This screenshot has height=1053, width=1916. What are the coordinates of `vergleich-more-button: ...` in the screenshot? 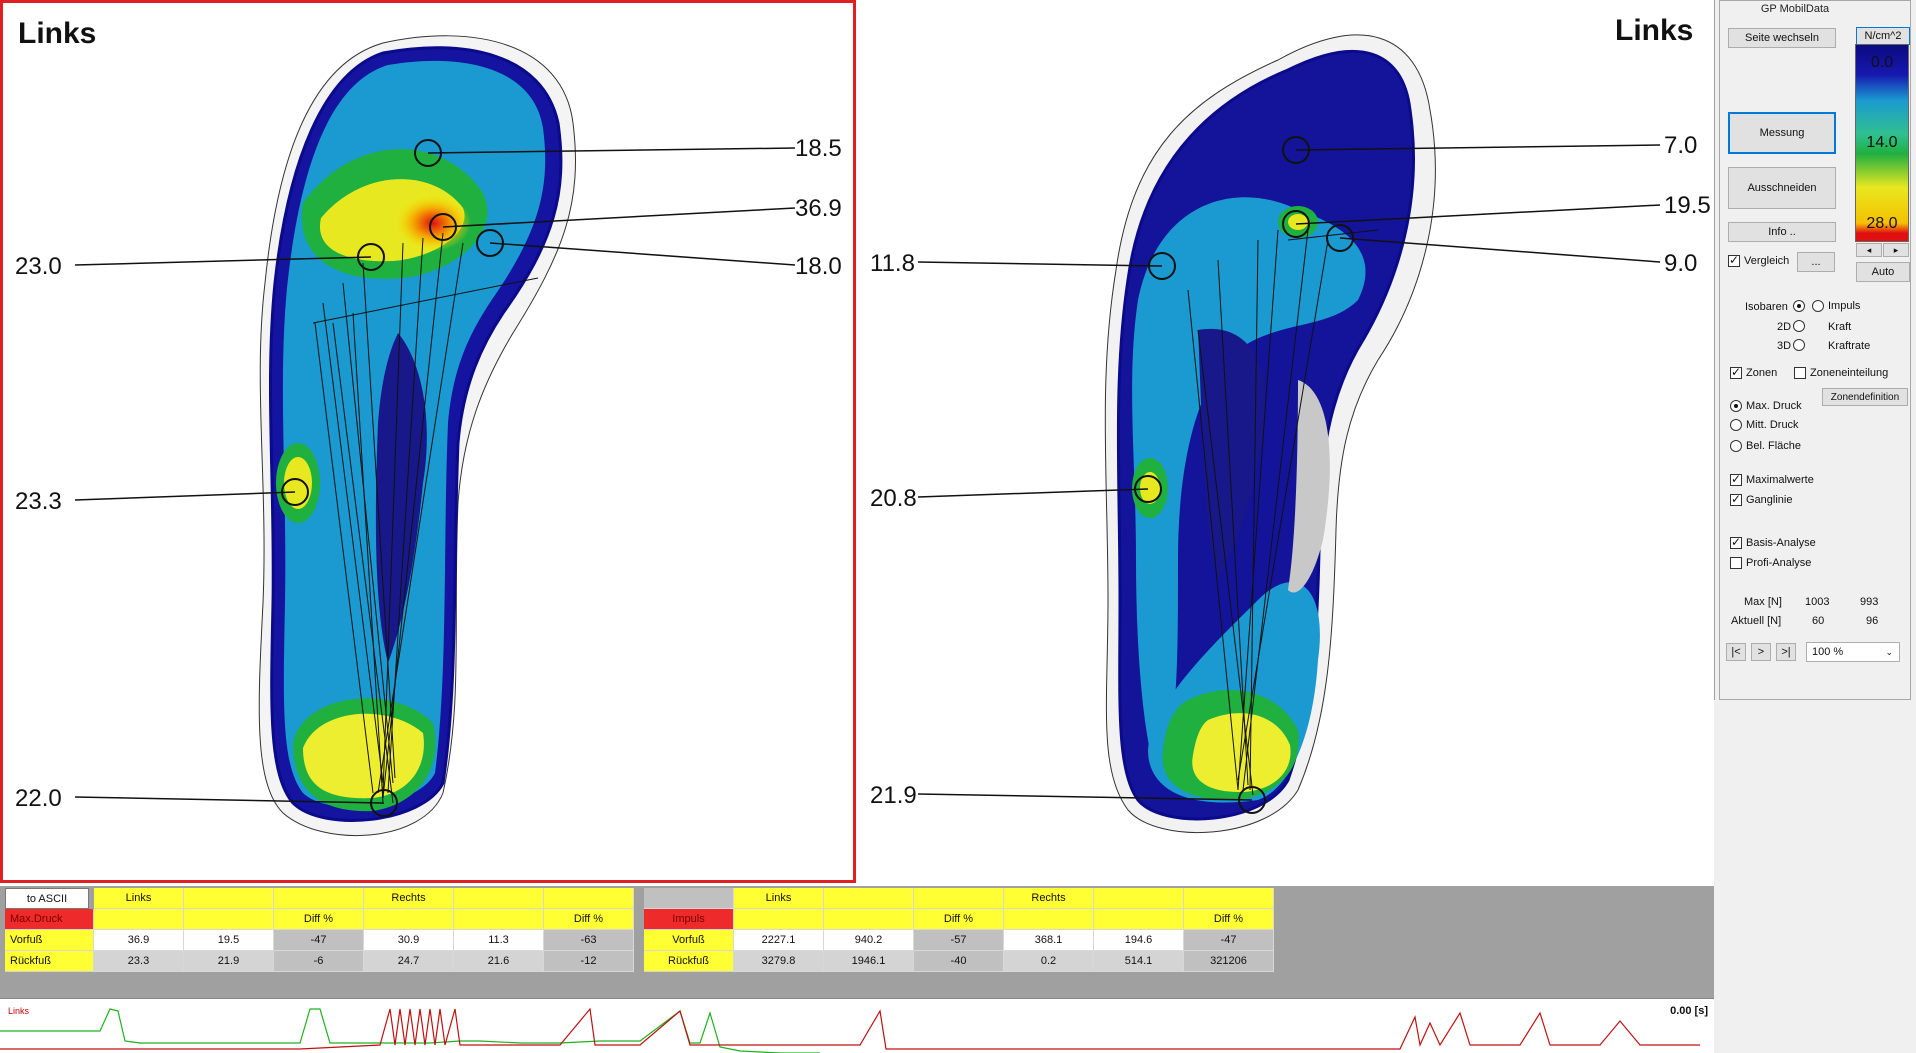 It's located at (1816, 262).